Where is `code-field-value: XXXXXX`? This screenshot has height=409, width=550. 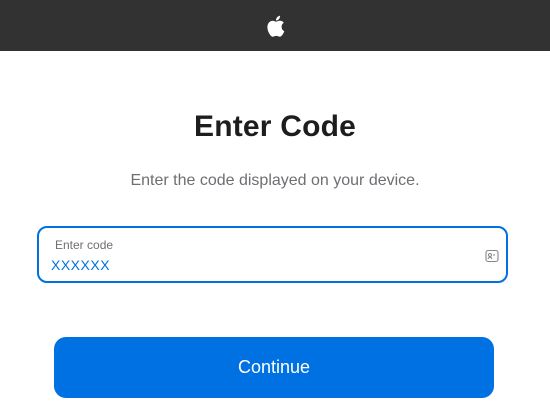 code-field-value: XXXXXX is located at coordinates (80, 265).